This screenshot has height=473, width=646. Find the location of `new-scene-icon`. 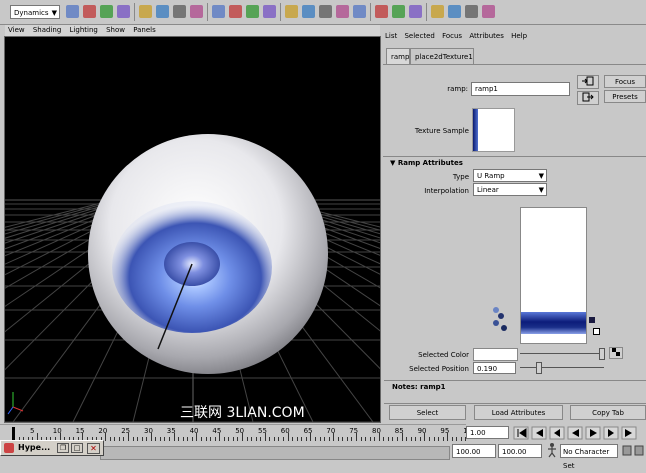

new-scene-icon is located at coordinates (72, 11).